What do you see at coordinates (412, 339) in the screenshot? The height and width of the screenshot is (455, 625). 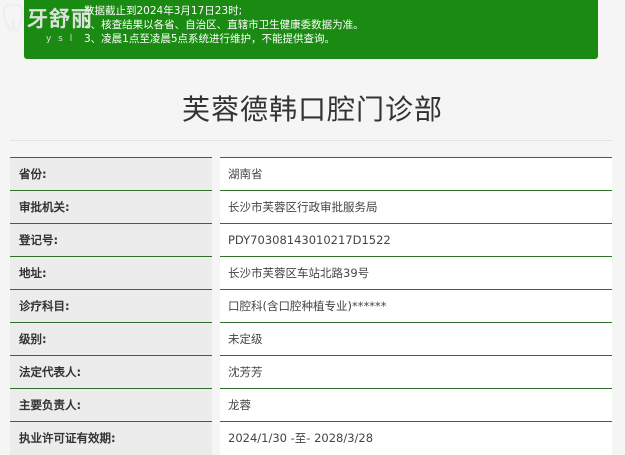 I see `row-value: 未定级` at bounding box center [412, 339].